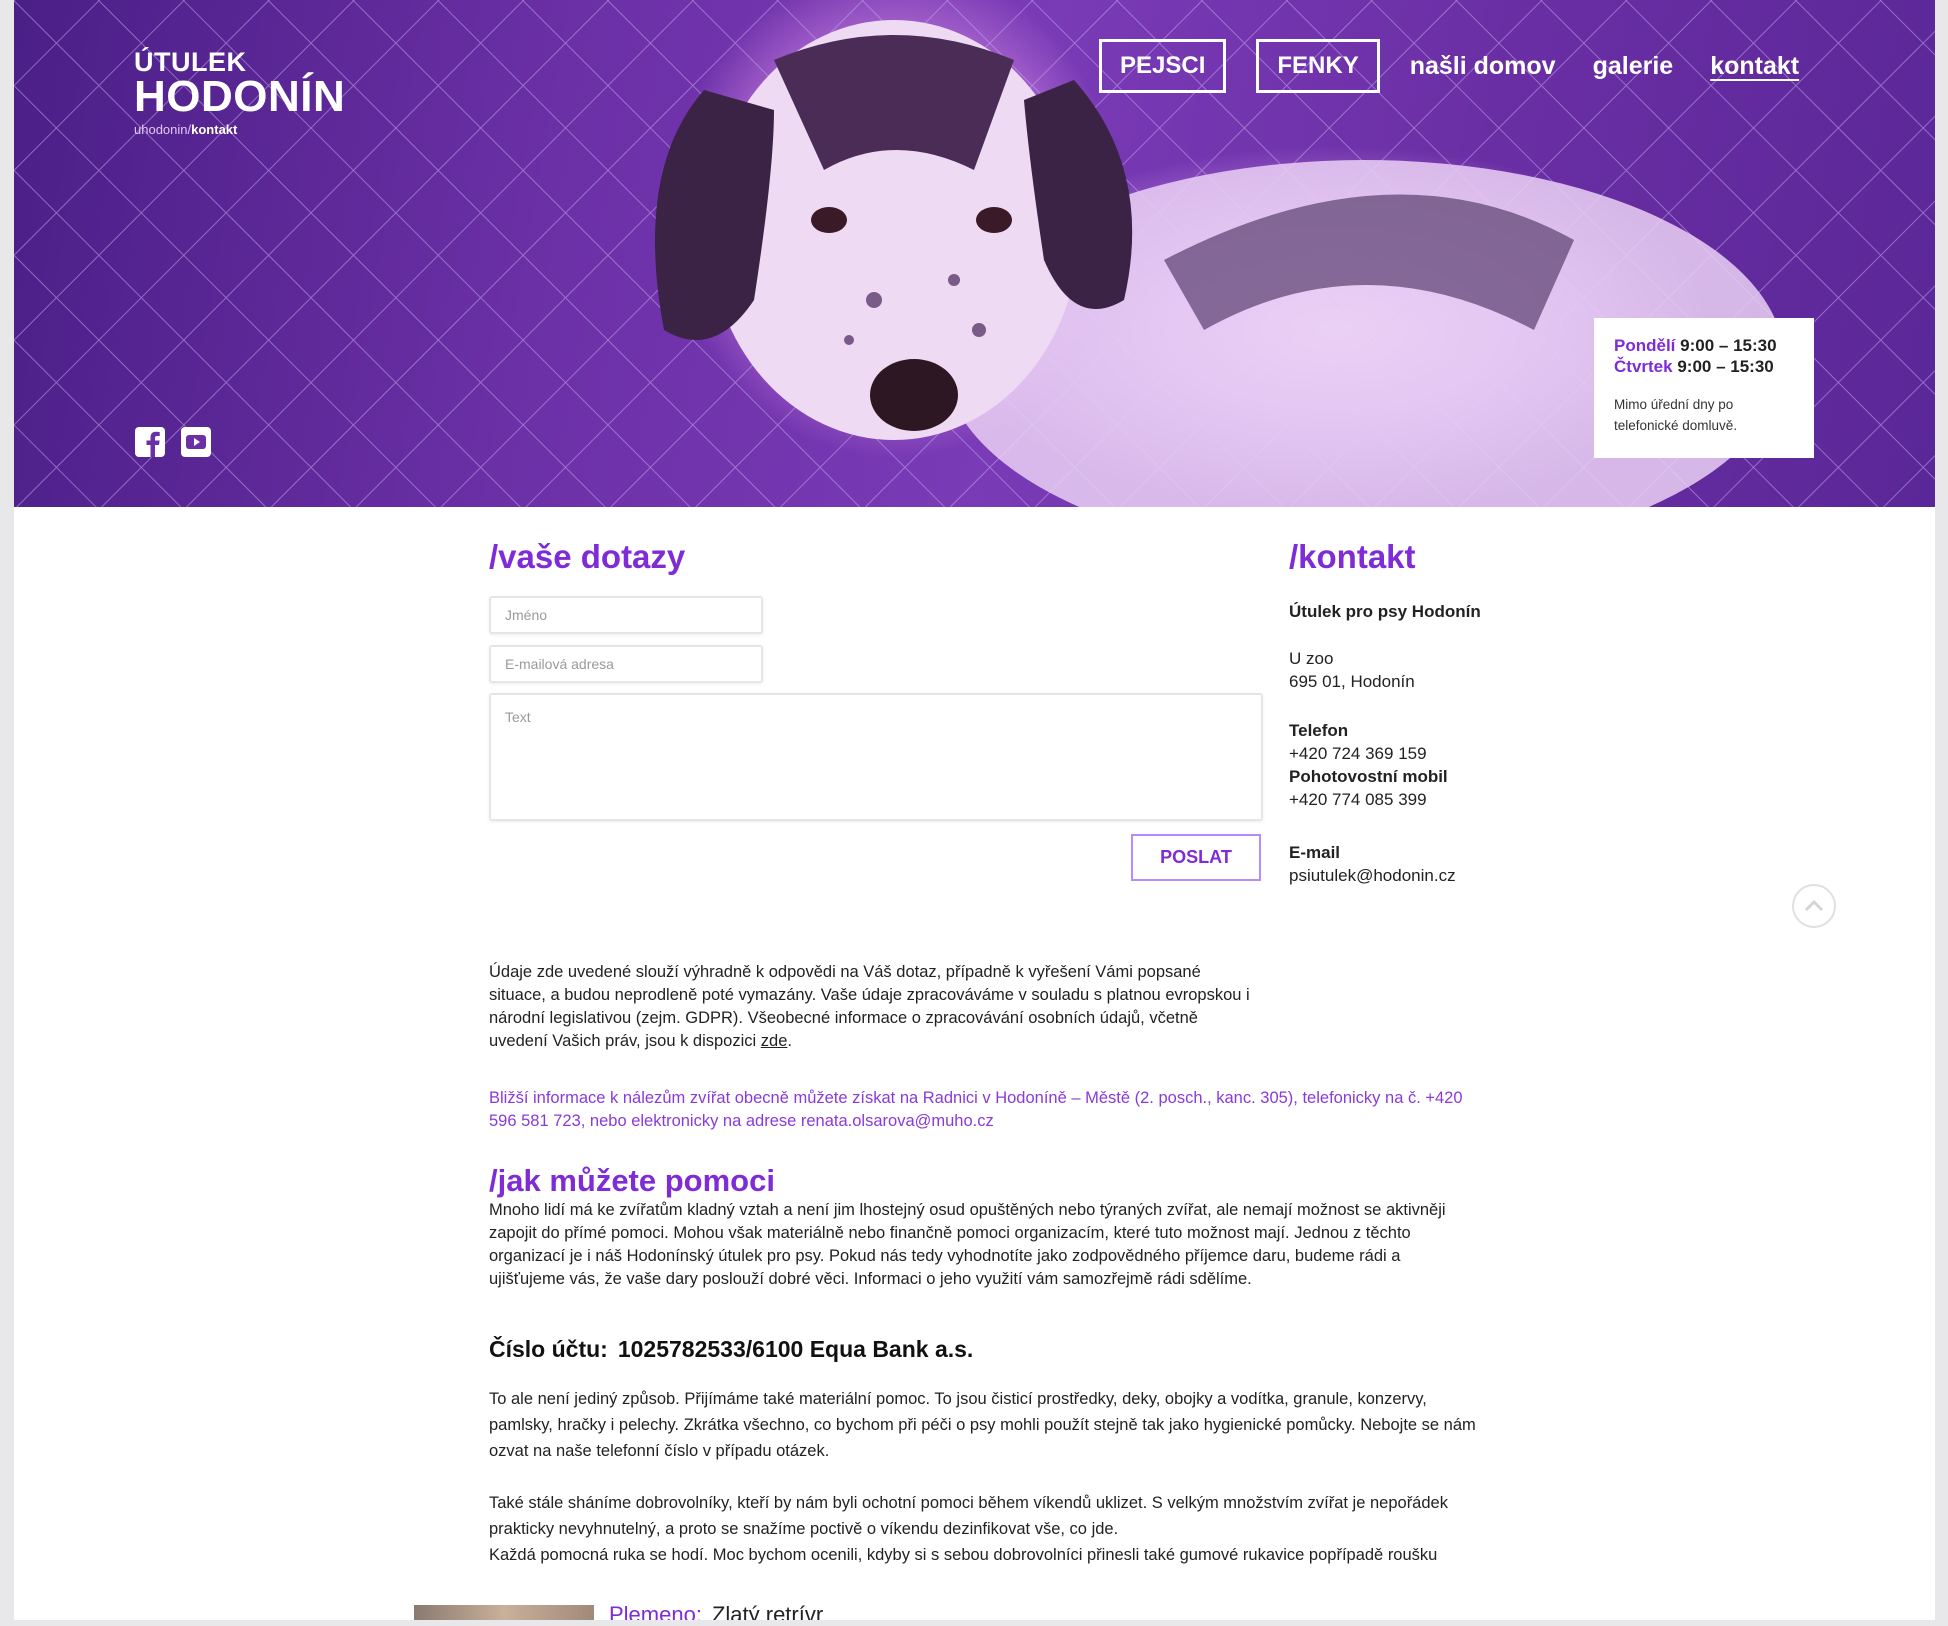 The width and height of the screenshot is (1948, 1626). Describe the element at coordinates (795, 1349) in the screenshot. I see `account-value: 1025782533/6100 Equa Bank a.s.` at that location.